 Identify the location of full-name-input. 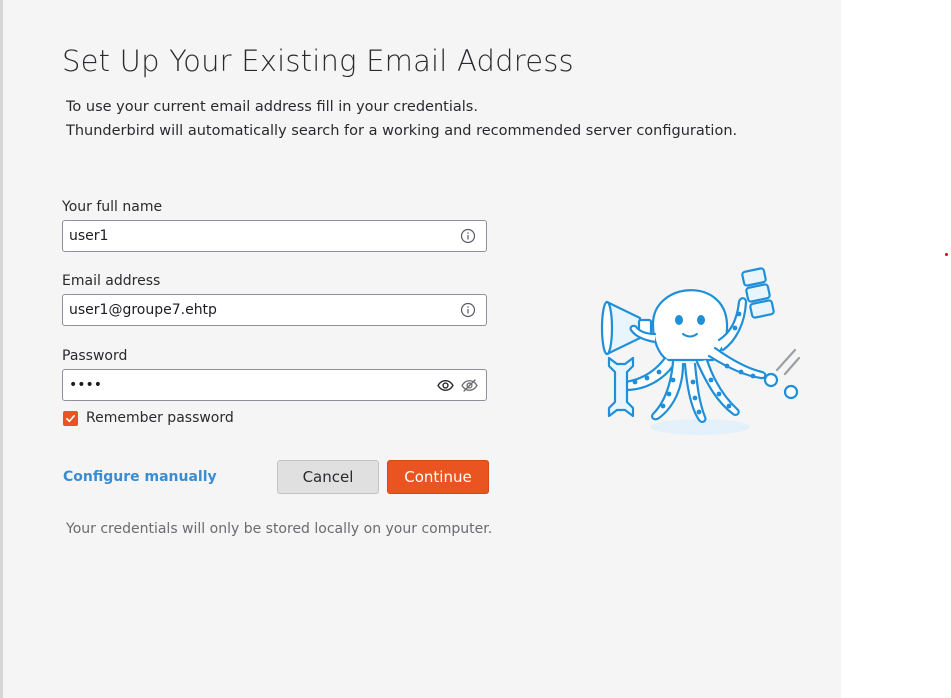
(259, 236).